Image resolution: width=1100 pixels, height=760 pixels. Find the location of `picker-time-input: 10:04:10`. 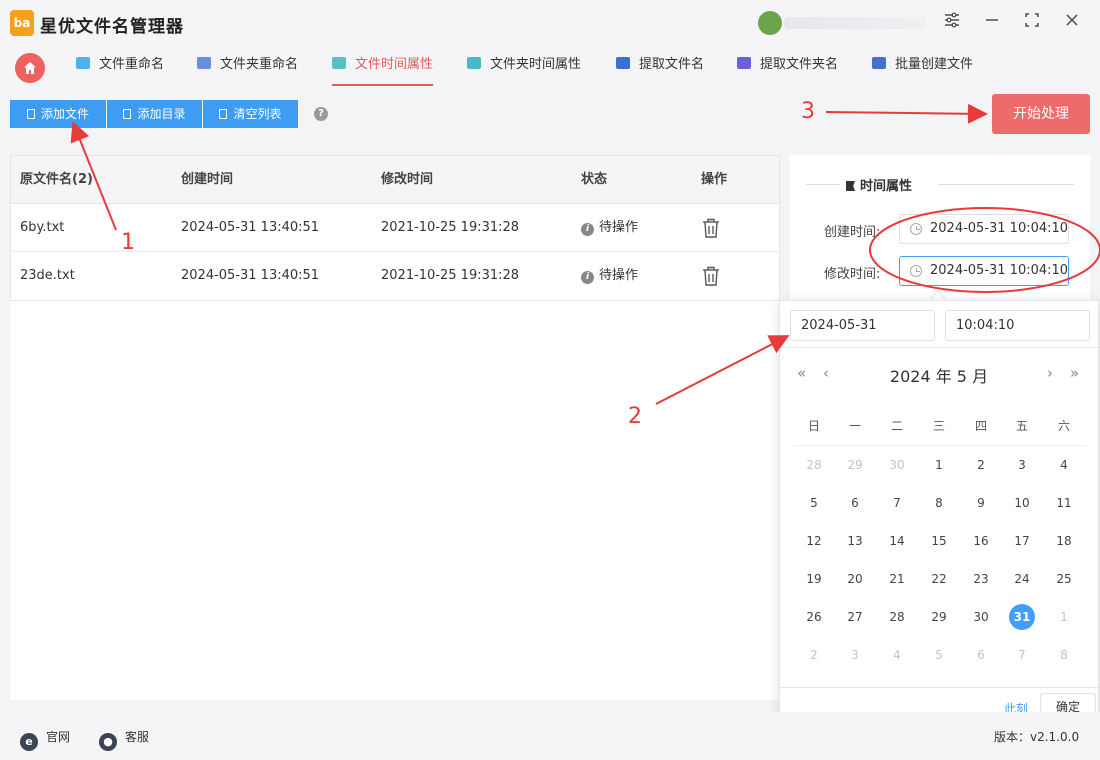

picker-time-input: 10:04:10 is located at coordinates (1017, 325).